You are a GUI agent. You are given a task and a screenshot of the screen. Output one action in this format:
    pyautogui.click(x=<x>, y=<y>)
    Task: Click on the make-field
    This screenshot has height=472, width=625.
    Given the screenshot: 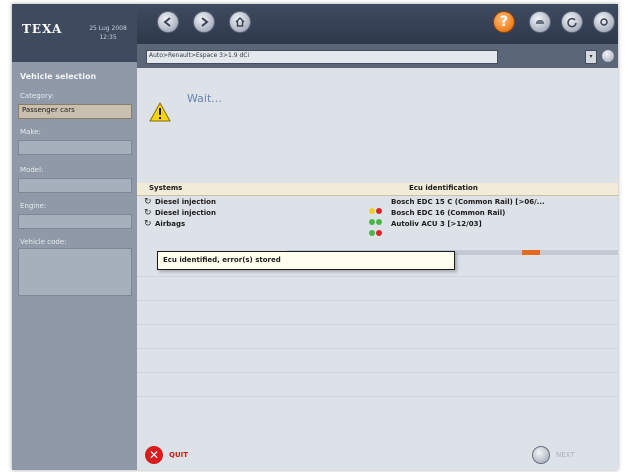 What is the action you would take?
    pyautogui.click(x=75, y=147)
    